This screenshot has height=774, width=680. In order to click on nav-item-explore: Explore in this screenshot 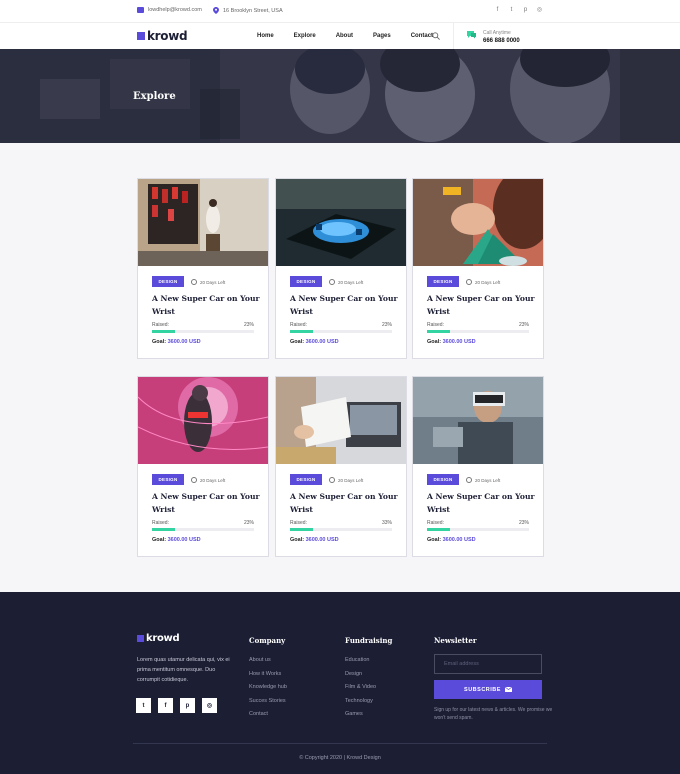, I will do `click(305, 36)`.